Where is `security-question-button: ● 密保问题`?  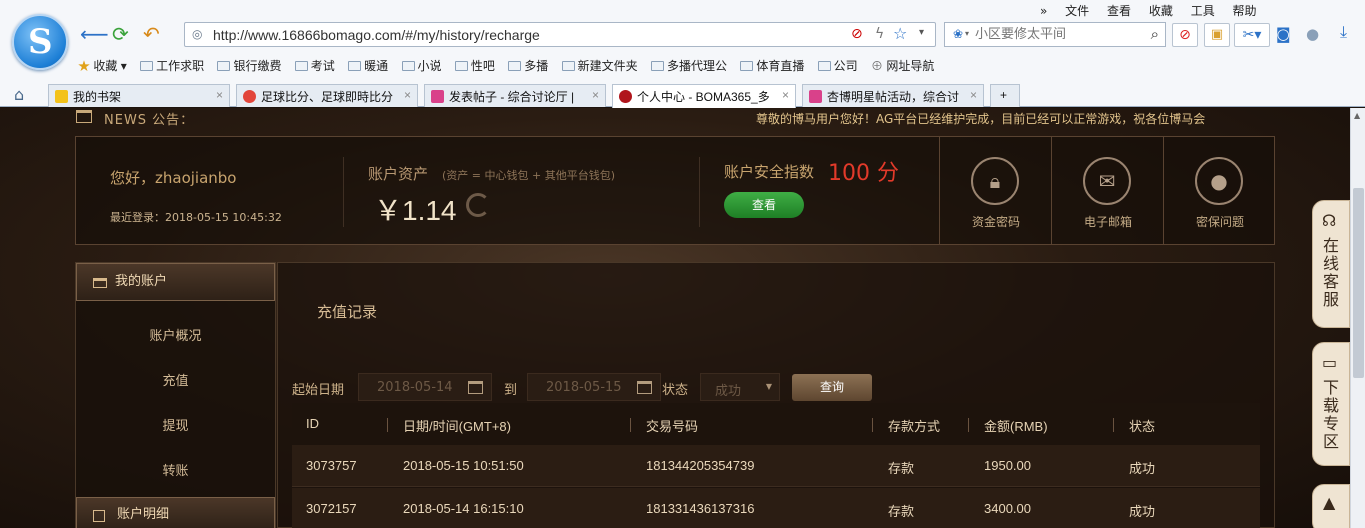
security-question-button: ● 密保问题 is located at coordinates (1219, 190).